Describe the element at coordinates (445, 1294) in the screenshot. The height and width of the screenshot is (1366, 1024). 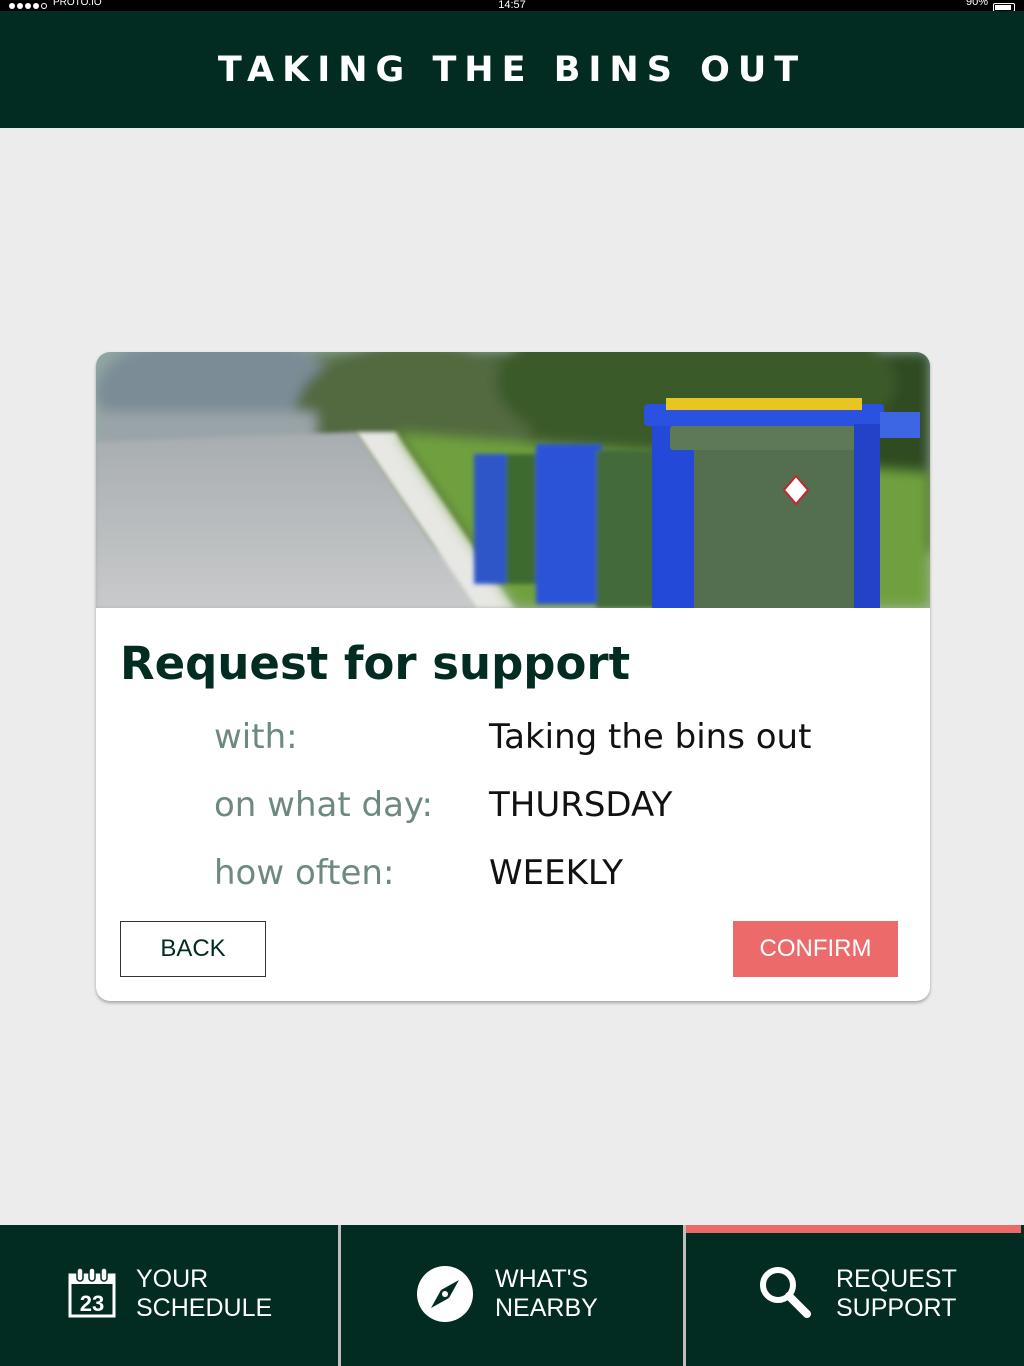
I see `compass-icon` at that location.